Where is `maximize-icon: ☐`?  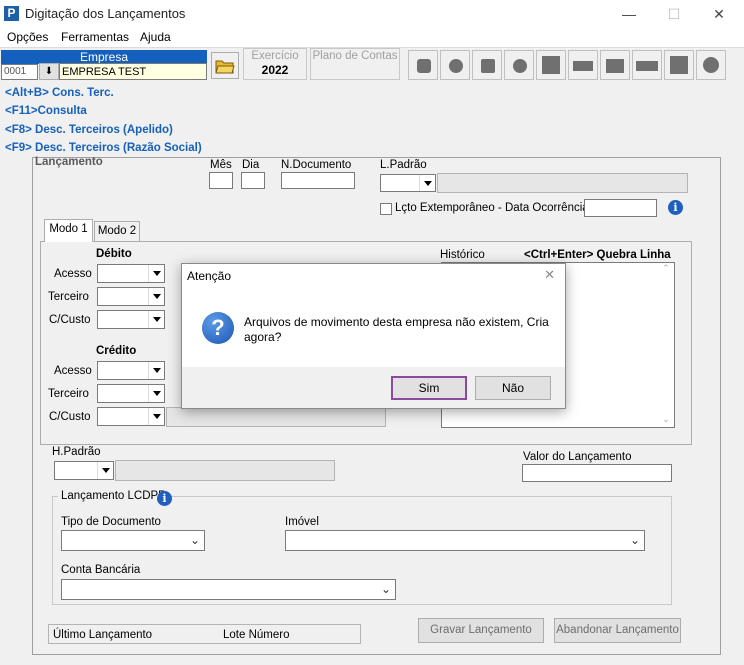
maximize-icon: ☐ is located at coordinates (674, 14).